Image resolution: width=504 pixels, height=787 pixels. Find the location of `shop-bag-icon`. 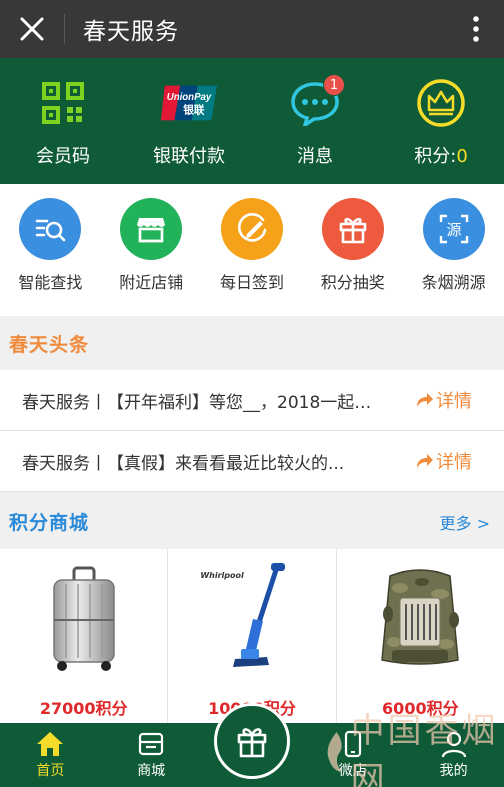

shop-bag-icon is located at coordinates (151, 744).